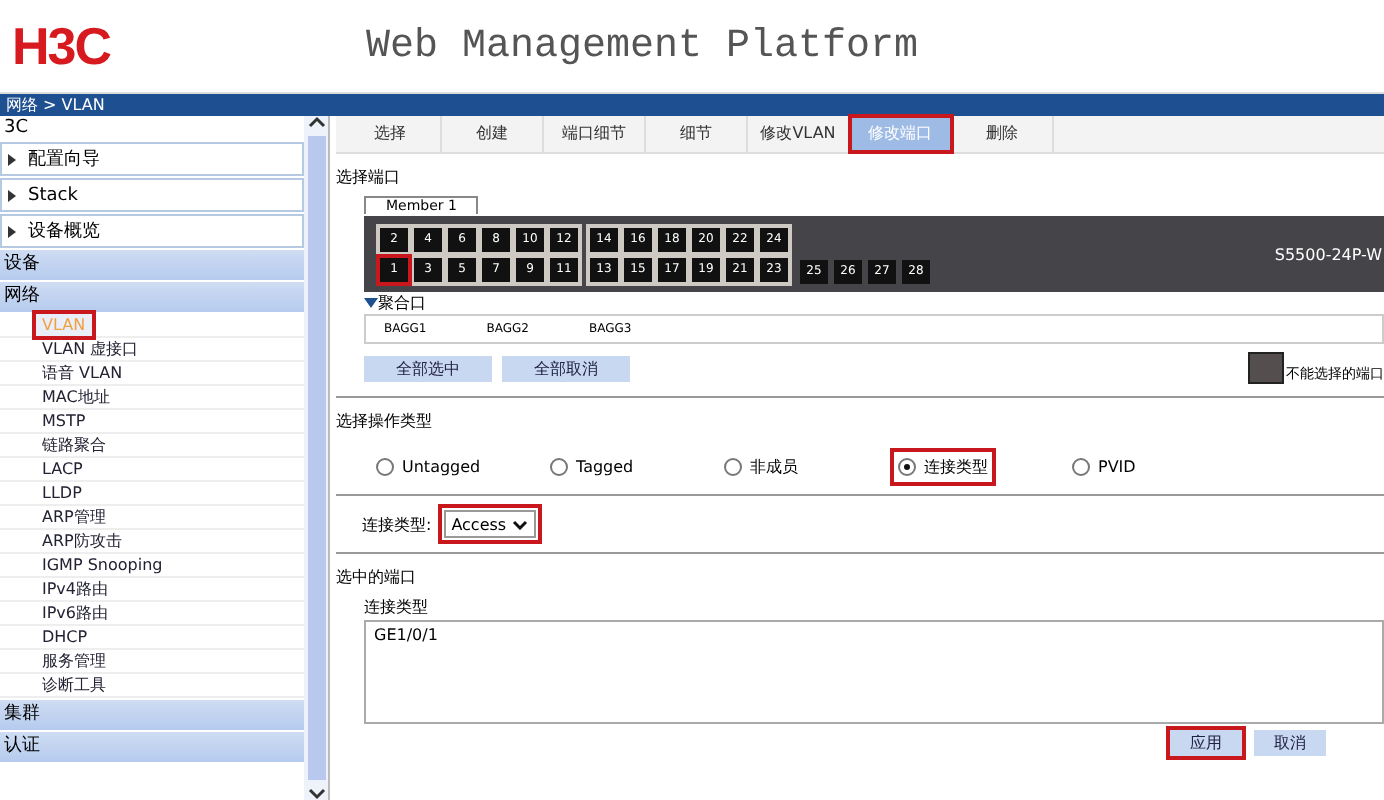  Describe the element at coordinates (74, 685) in the screenshot. I see `nav-item: 诊断工具` at that location.